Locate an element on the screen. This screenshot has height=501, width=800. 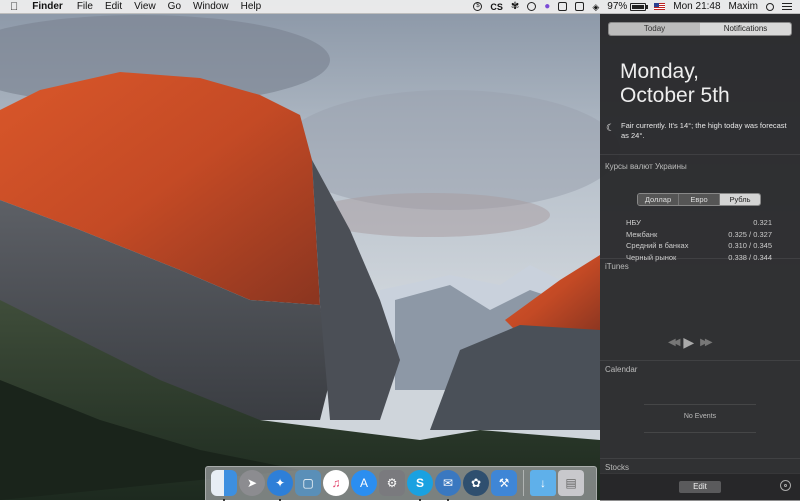
rate-row: Межбанк 0.325 / 0.327 is located at coordinates (699, 235).